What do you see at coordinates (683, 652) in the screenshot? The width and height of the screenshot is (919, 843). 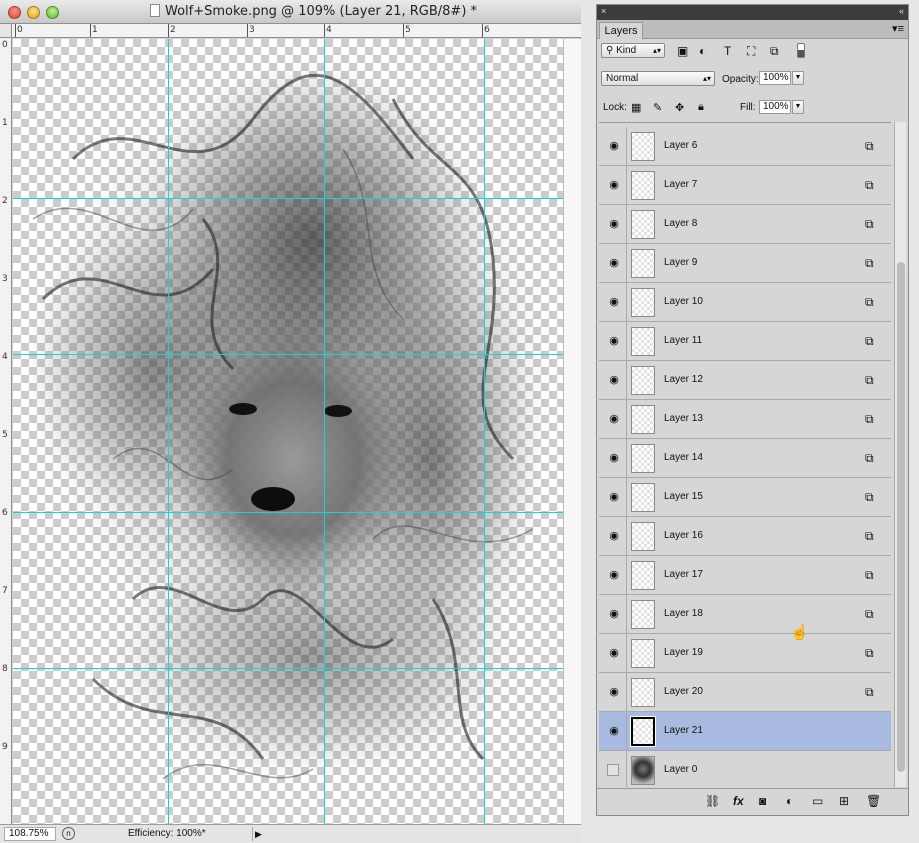 I see `layer-name: Layer 19` at bounding box center [683, 652].